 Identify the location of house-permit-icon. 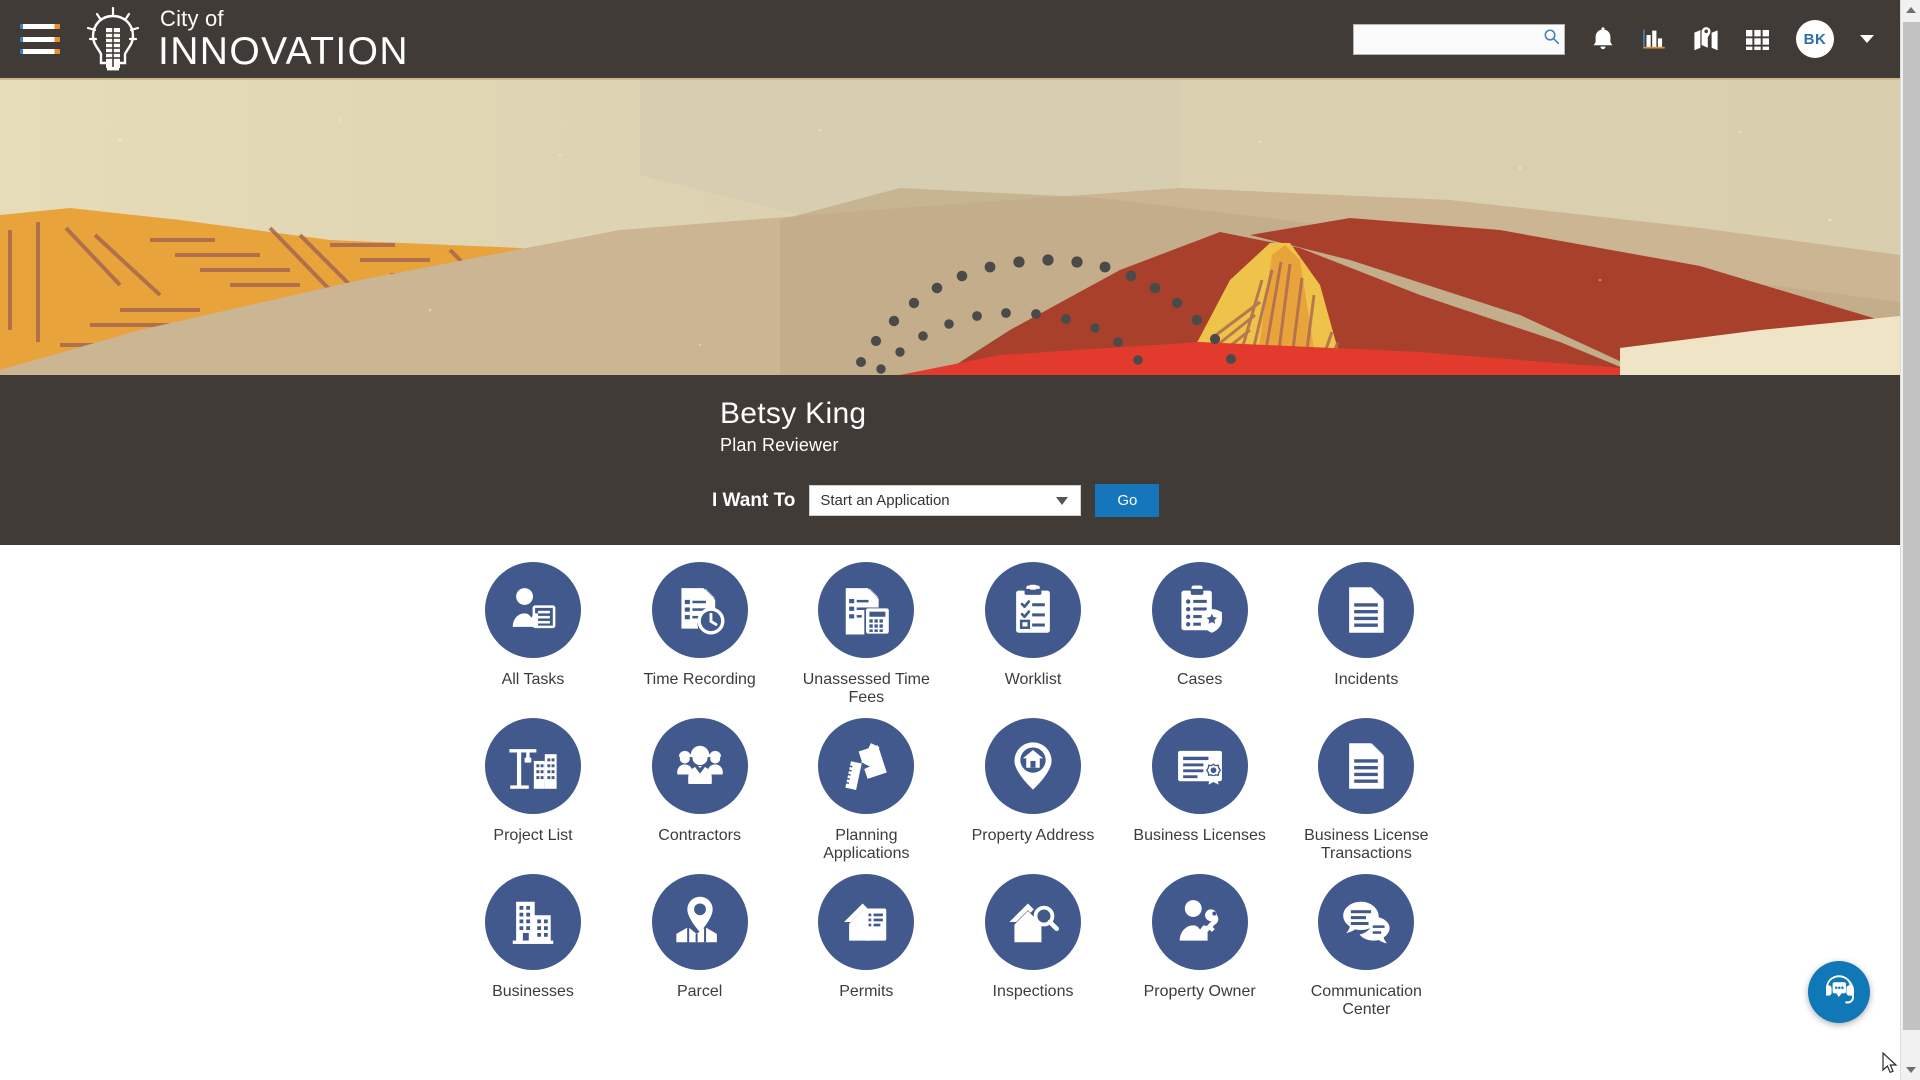
(866, 921).